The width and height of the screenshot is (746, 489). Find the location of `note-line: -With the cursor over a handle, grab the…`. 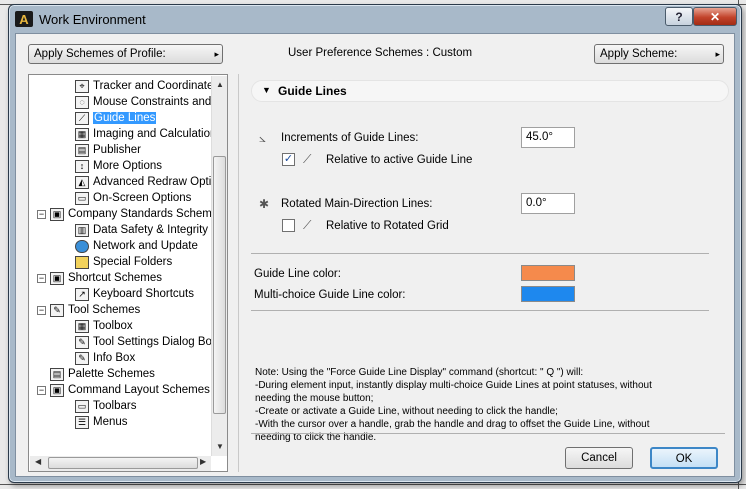

note-line: -With the cursor over a handle, grab the… is located at coordinates (452, 424).